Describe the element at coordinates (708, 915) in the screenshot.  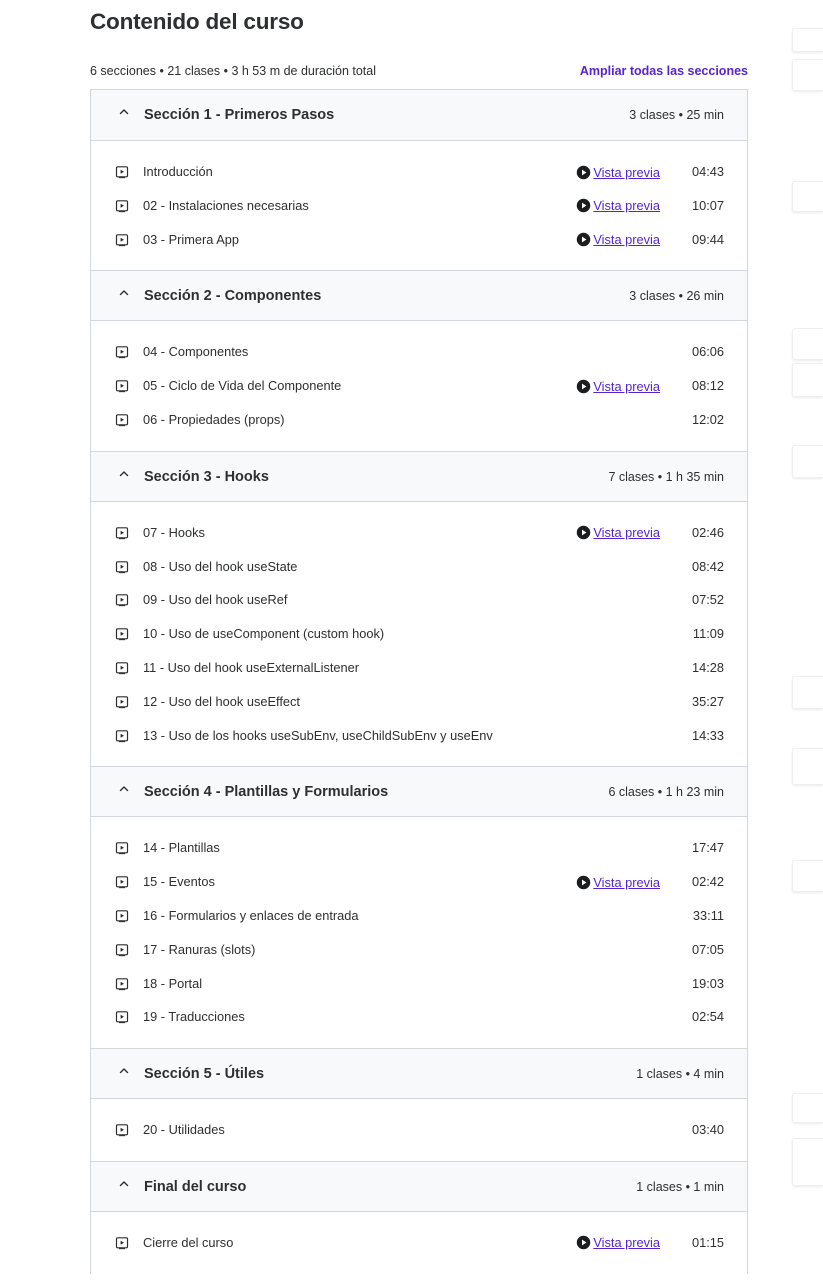
I see `lecture-duration: 33:11` at that location.